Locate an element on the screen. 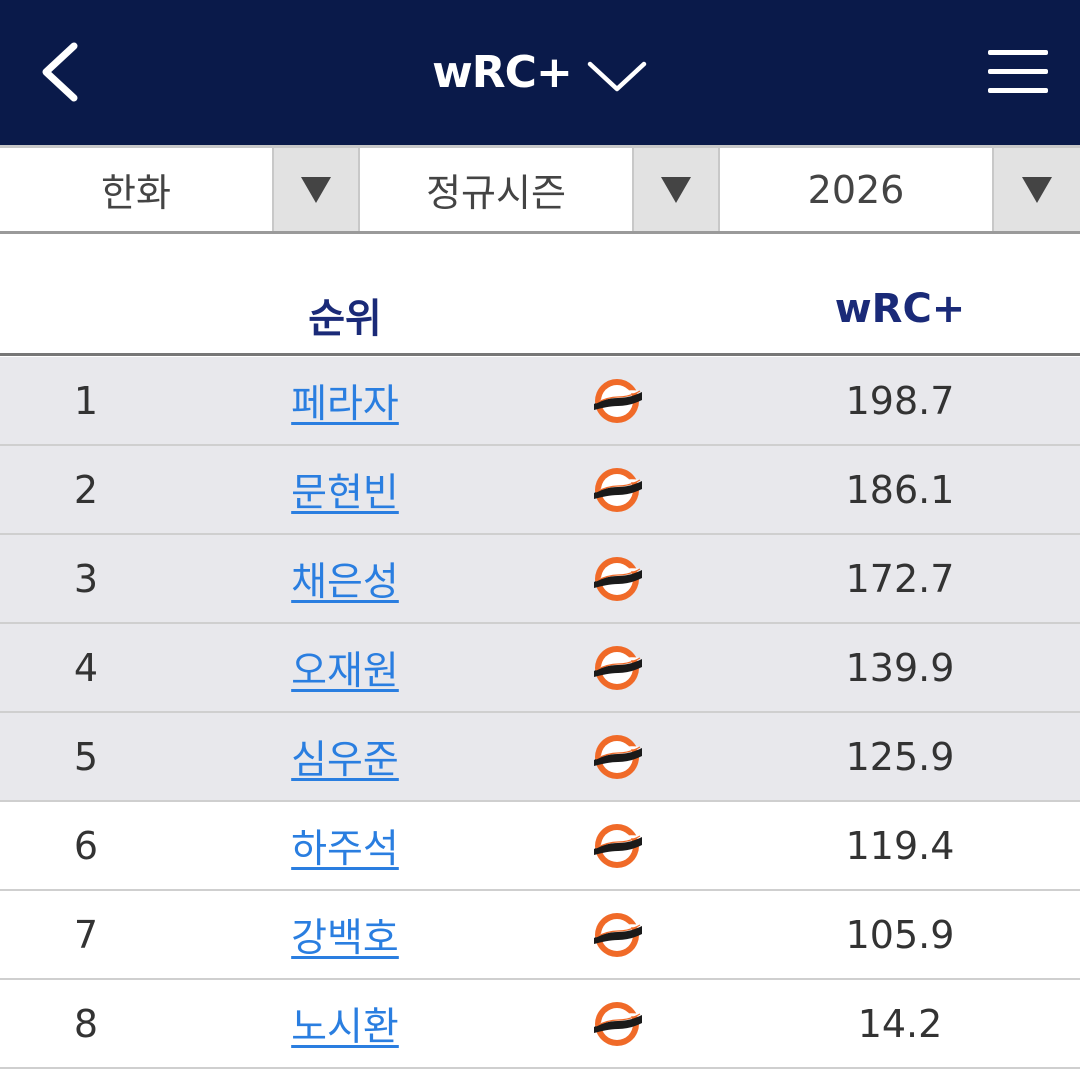  year-select-toggle is located at coordinates (1036, 189).